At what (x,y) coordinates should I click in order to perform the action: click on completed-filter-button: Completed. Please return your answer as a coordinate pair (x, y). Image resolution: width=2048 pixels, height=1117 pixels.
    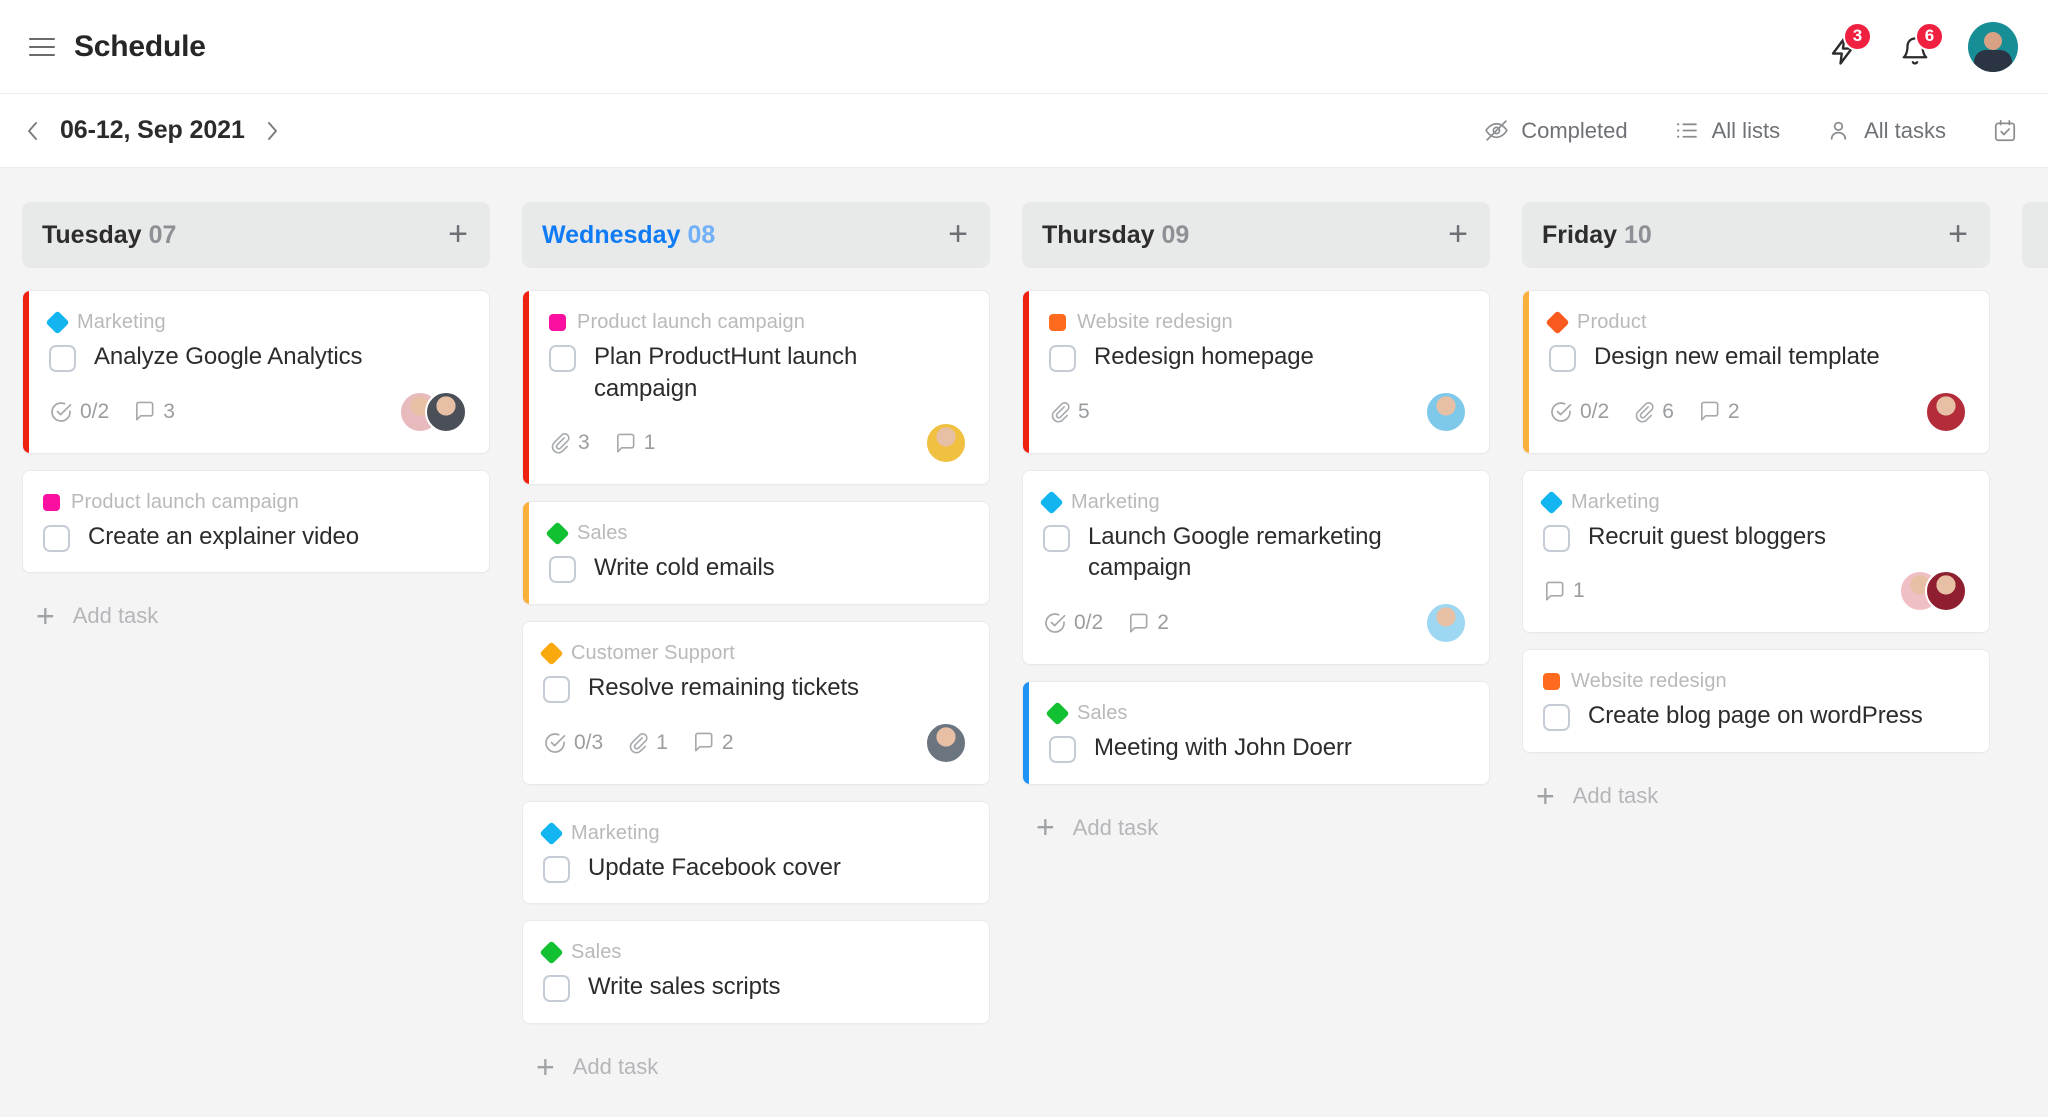
    Looking at the image, I should click on (1555, 131).